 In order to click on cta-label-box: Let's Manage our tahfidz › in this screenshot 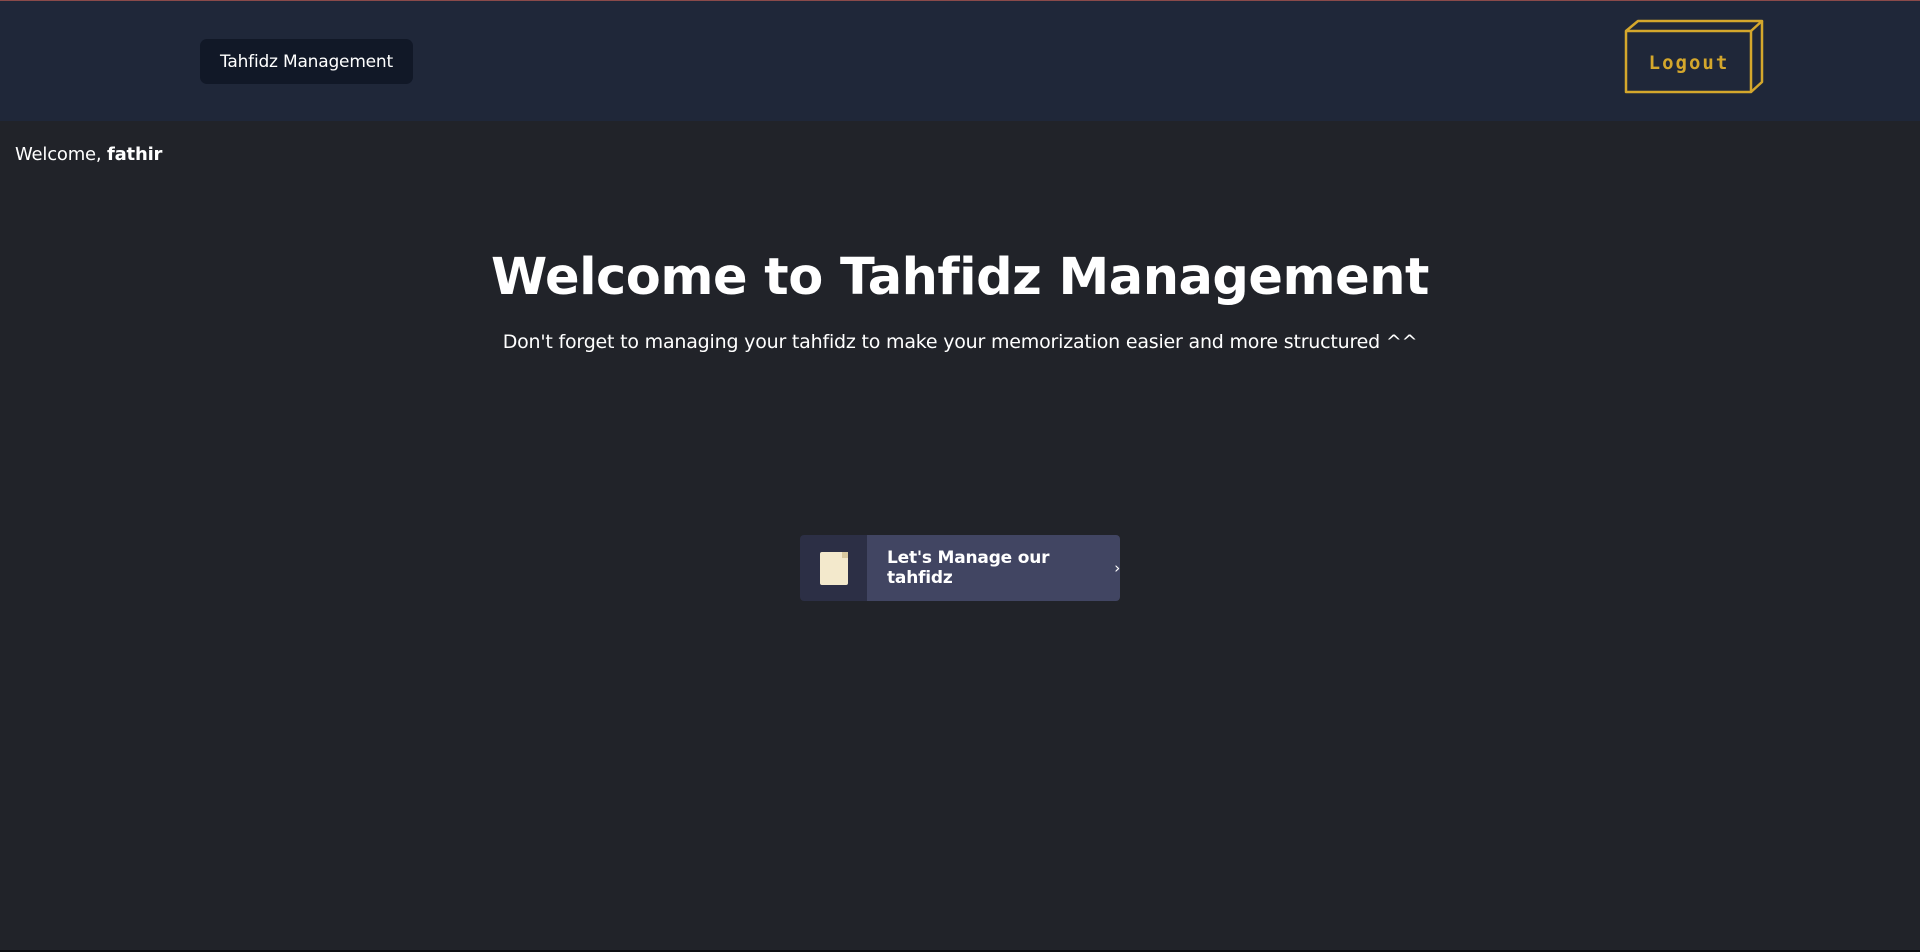, I will do `click(993, 568)`.